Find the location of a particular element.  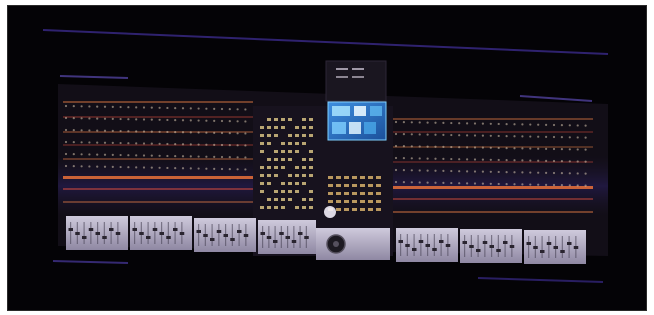

screen-hood is located at coordinates (356, 81).